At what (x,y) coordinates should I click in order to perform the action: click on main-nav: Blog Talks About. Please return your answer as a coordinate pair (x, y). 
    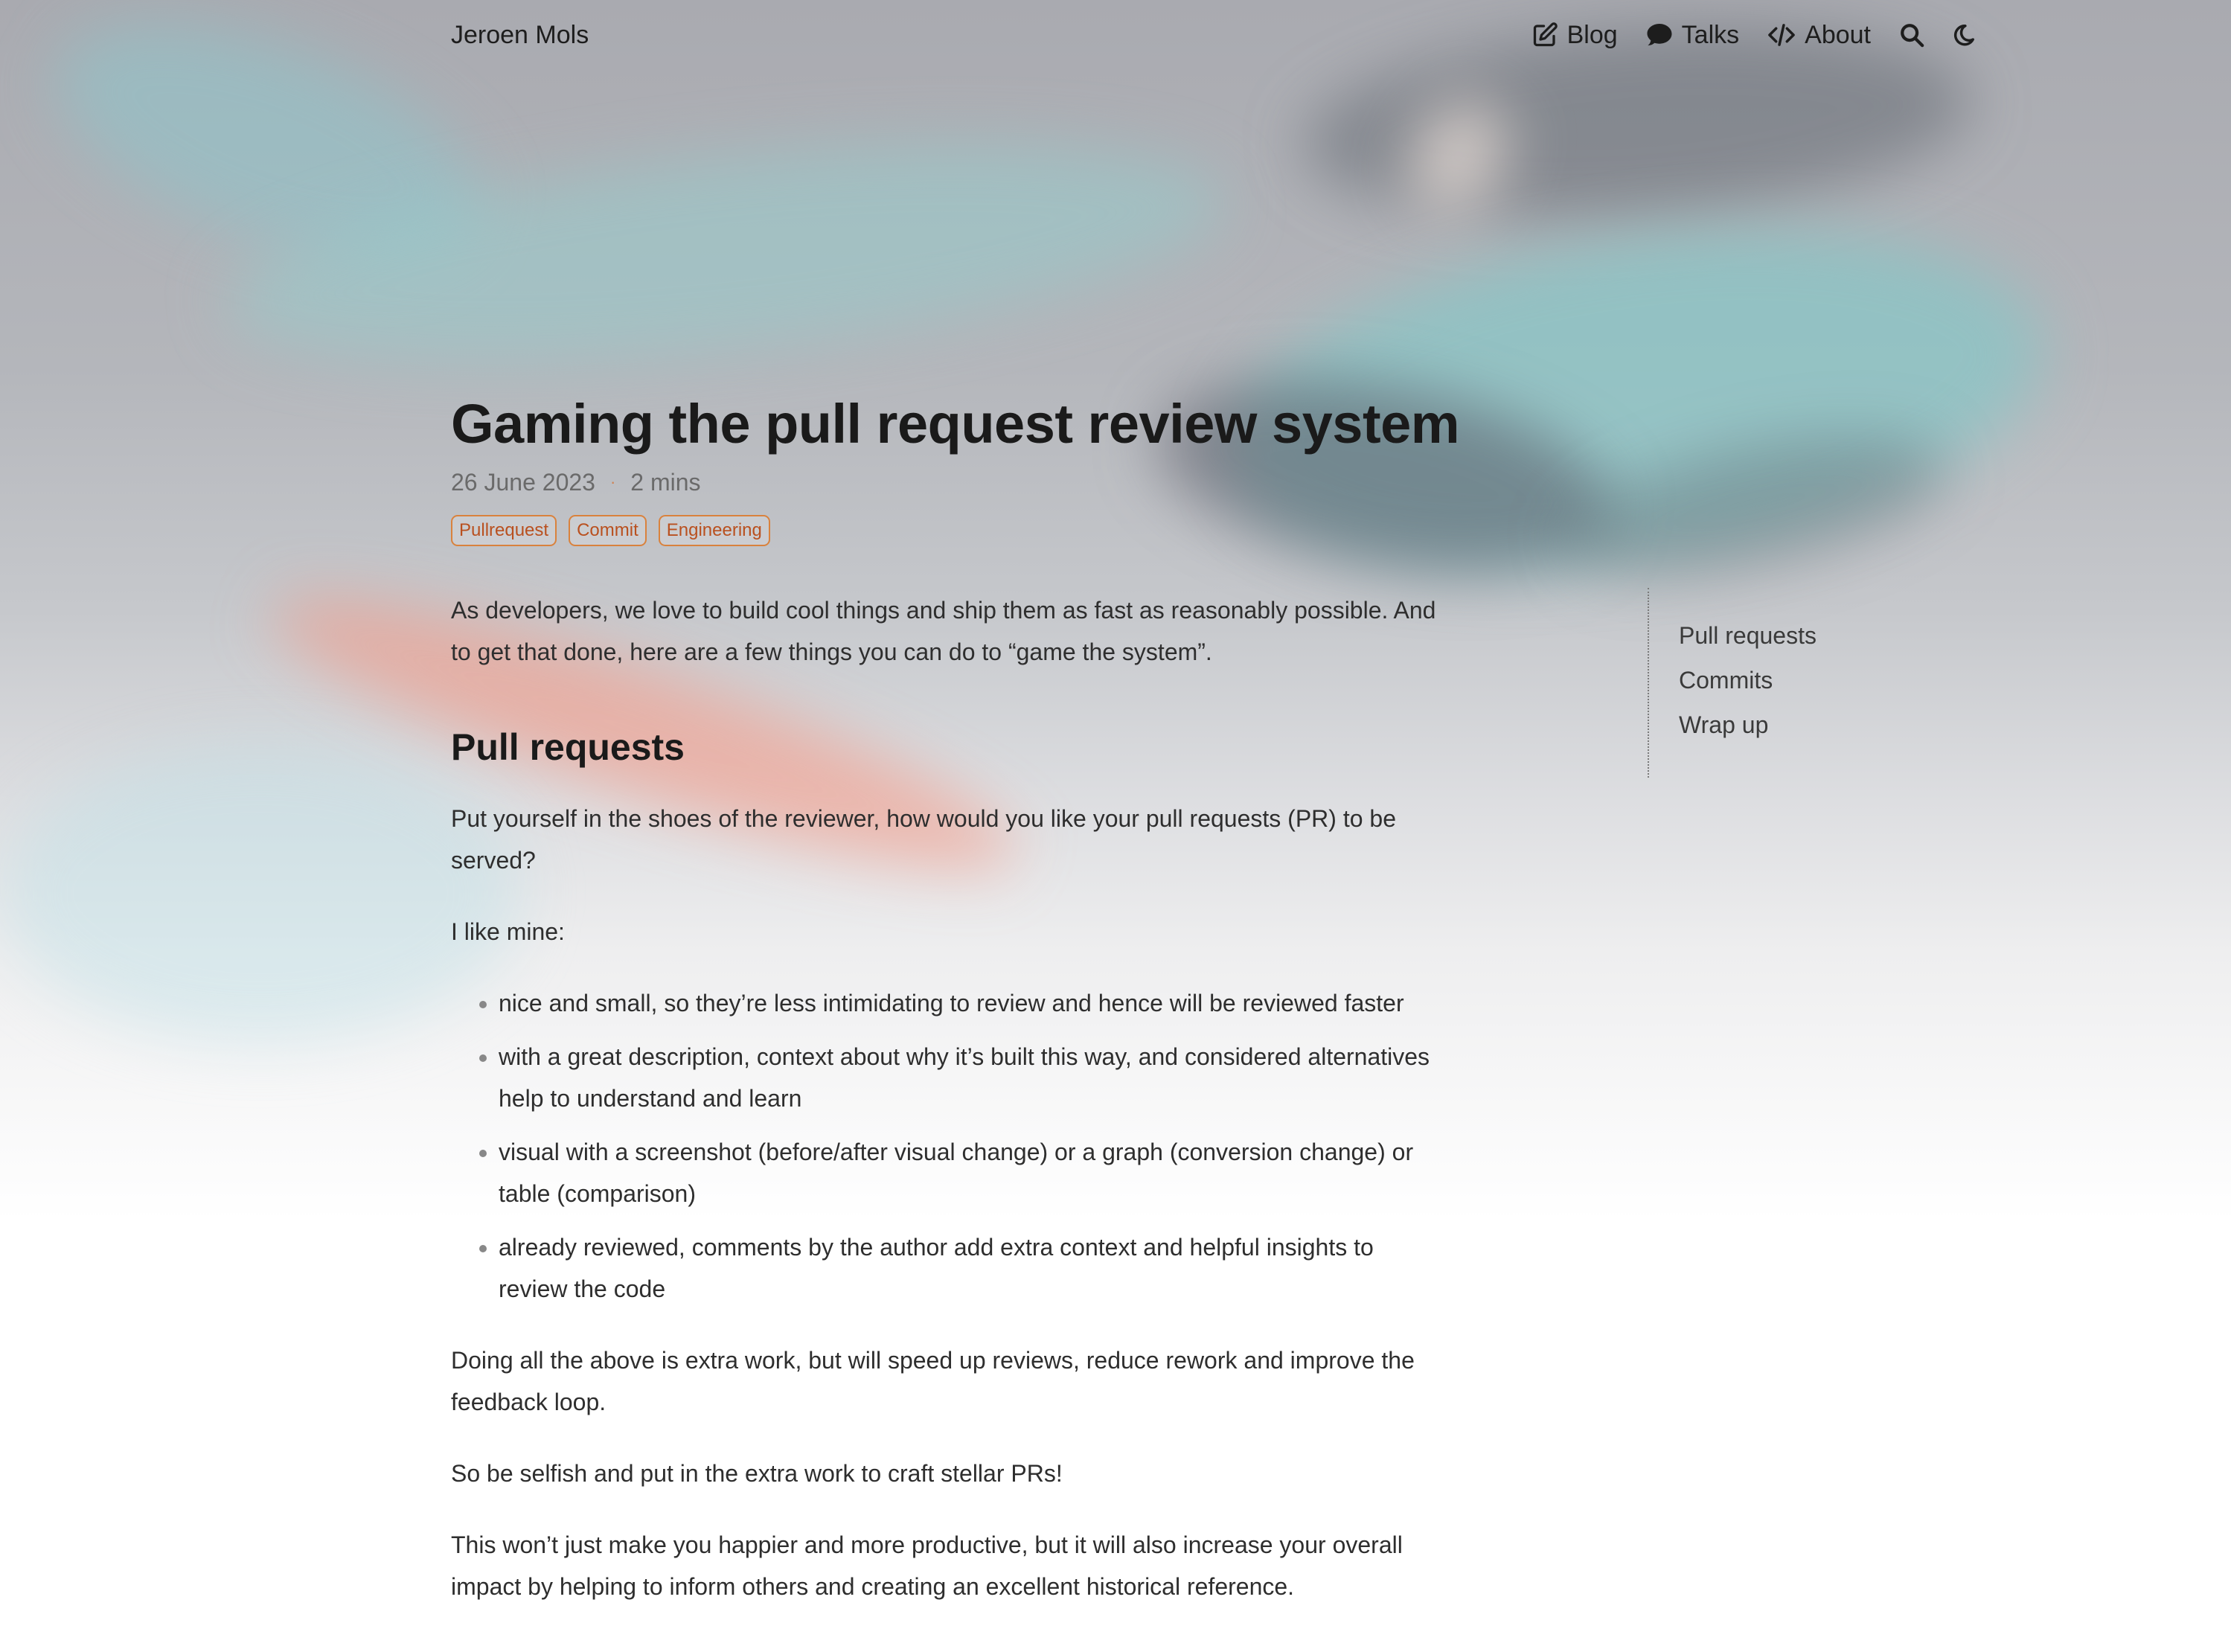
    Looking at the image, I should click on (1753, 35).